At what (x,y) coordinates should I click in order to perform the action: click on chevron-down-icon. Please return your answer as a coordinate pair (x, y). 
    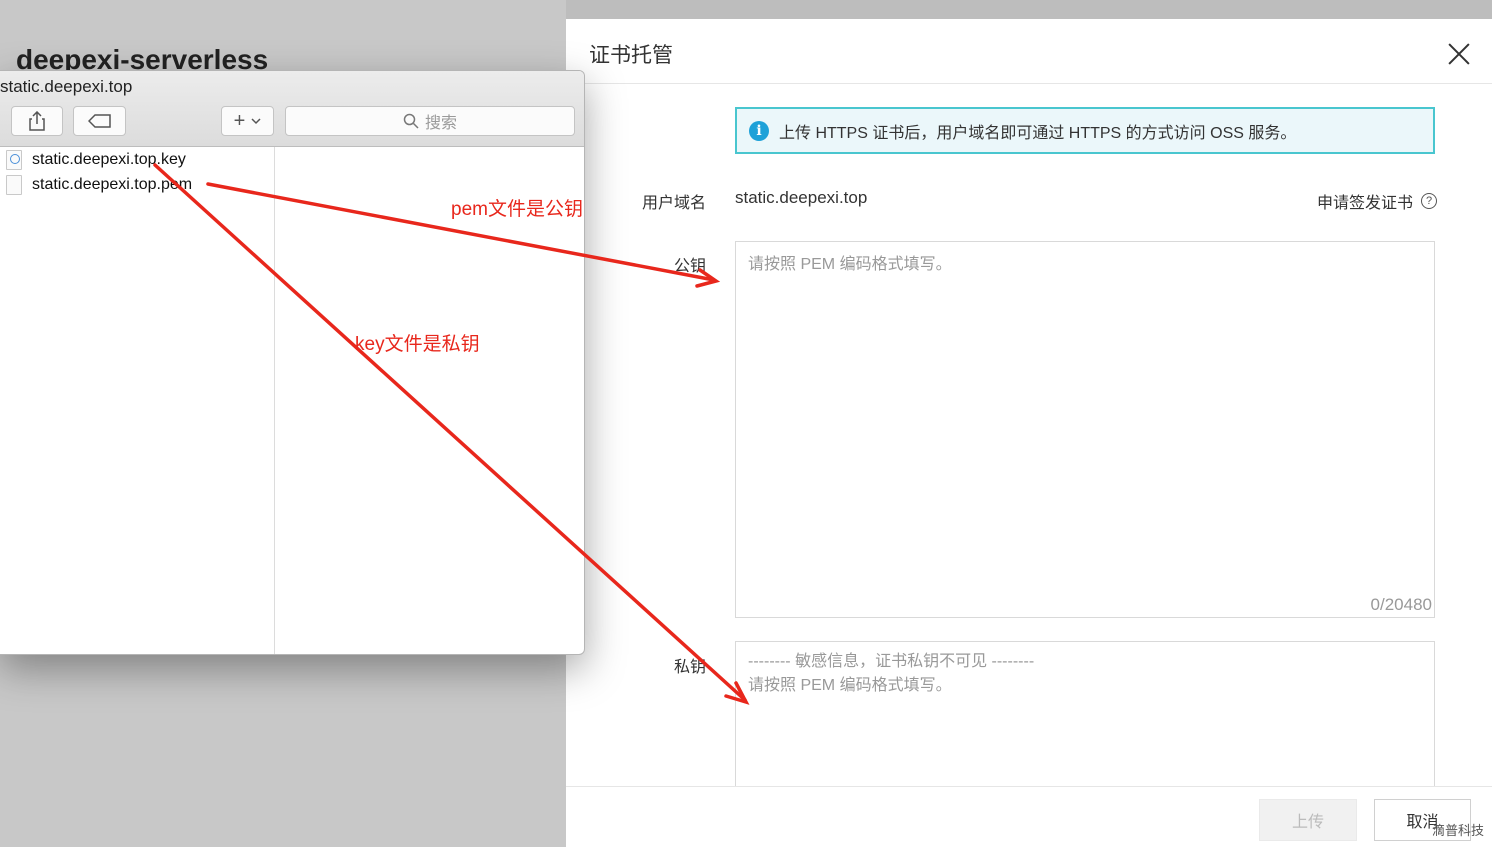
    Looking at the image, I should click on (256, 121).